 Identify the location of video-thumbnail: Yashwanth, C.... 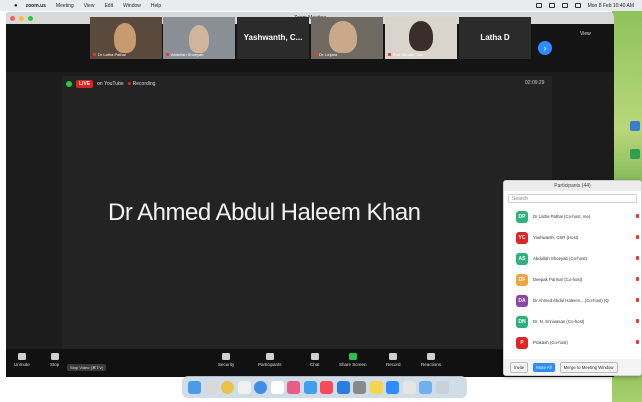
(273, 38).